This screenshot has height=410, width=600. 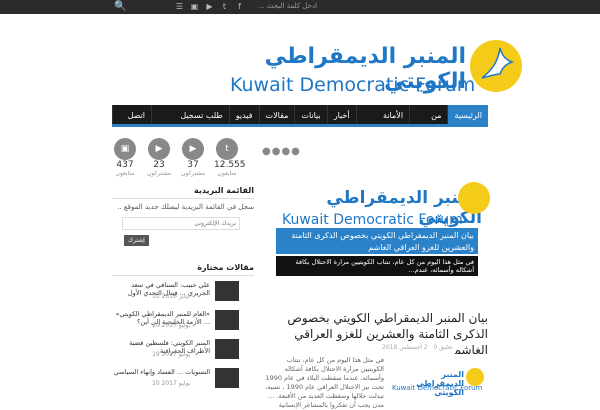 I want to click on nav-statements: بيانات, so click(x=310, y=114).